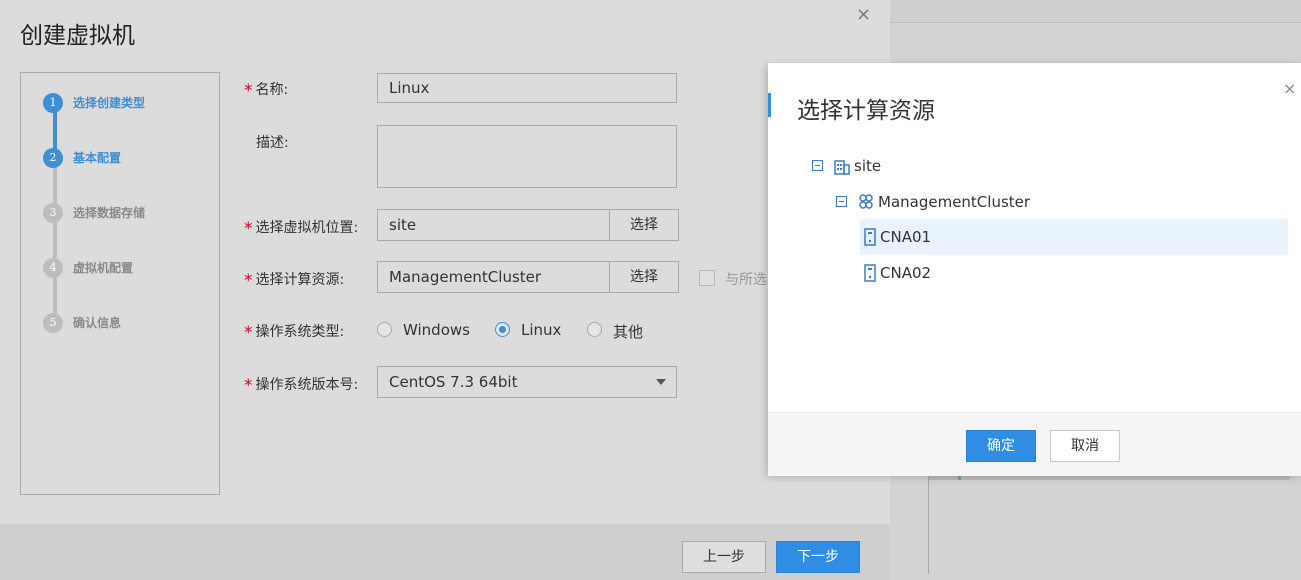 This screenshot has height=580, width=1301. I want to click on tree-node-site: site, so click(1027, 166).